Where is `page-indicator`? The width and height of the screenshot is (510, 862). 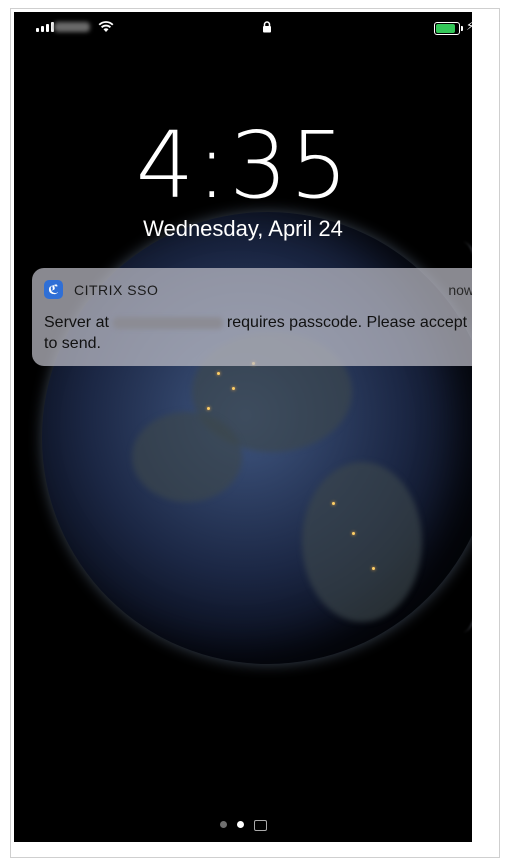 page-indicator is located at coordinates (243, 826).